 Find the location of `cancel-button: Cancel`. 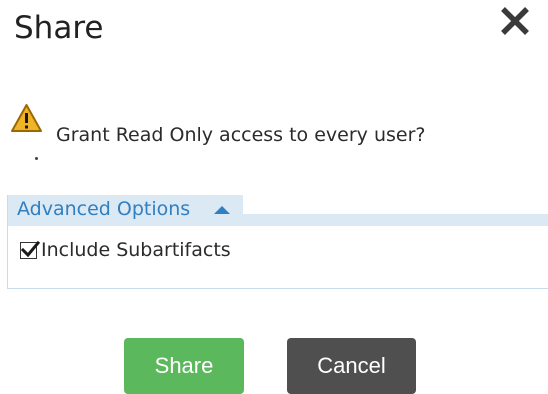

cancel-button: Cancel is located at coordinates (351, 366).